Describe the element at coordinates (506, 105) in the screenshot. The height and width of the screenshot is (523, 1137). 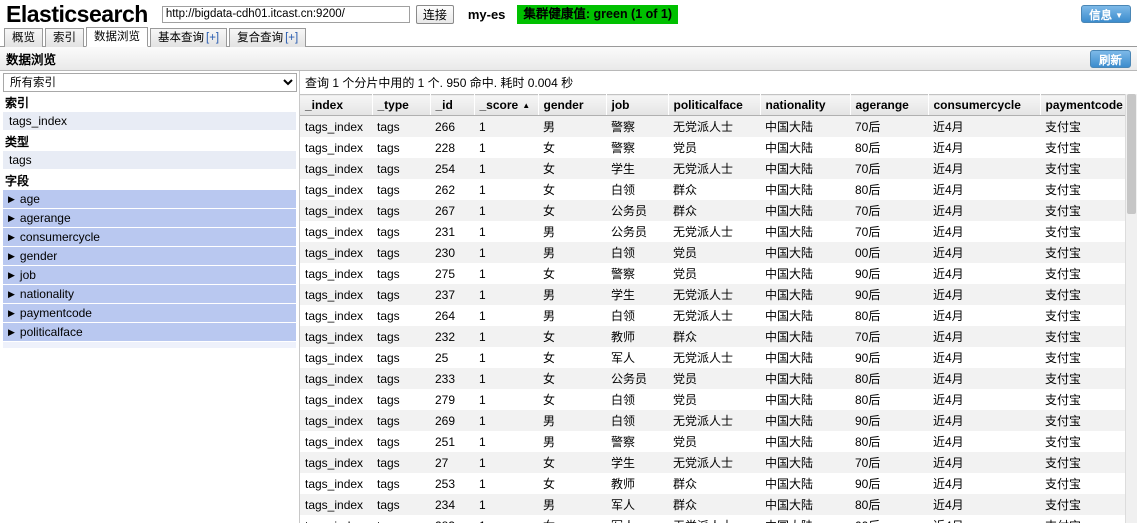
I see `column-header-score: _score ▲` at that location.